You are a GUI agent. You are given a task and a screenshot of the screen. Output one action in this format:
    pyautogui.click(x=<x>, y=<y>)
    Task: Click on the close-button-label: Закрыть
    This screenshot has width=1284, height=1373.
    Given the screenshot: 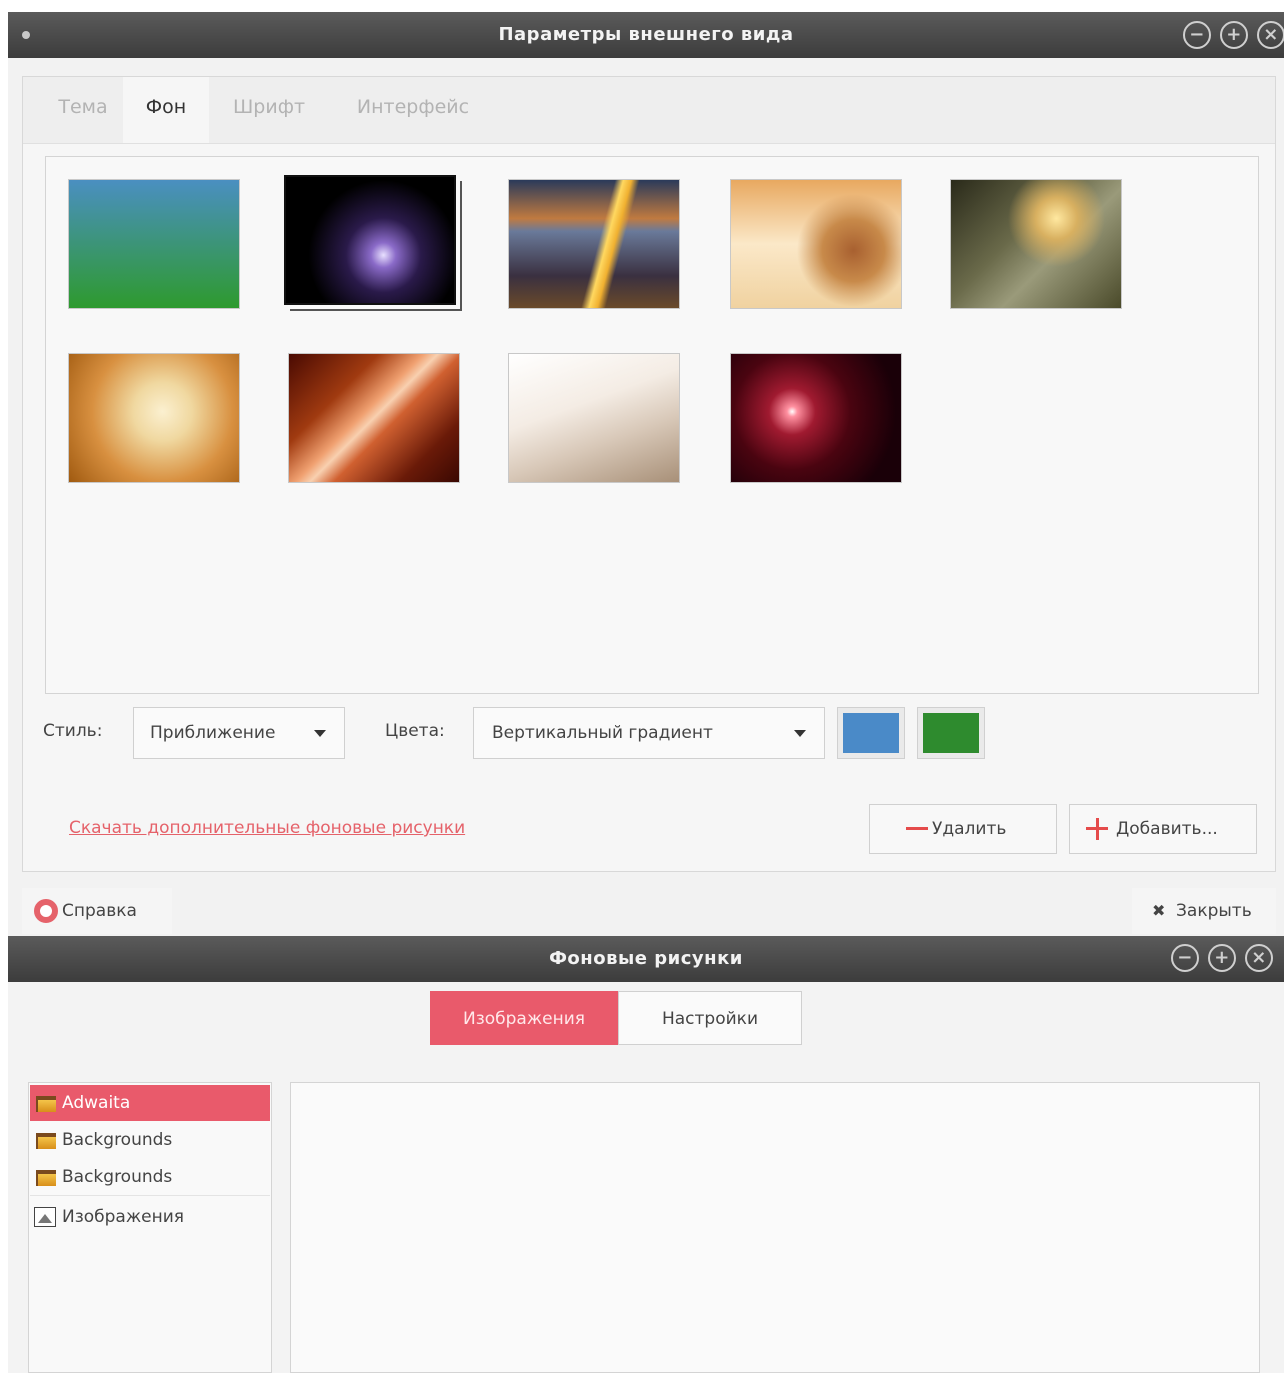 What is the action you would take?
    pyautogui.click(x=1214, y=911)
    